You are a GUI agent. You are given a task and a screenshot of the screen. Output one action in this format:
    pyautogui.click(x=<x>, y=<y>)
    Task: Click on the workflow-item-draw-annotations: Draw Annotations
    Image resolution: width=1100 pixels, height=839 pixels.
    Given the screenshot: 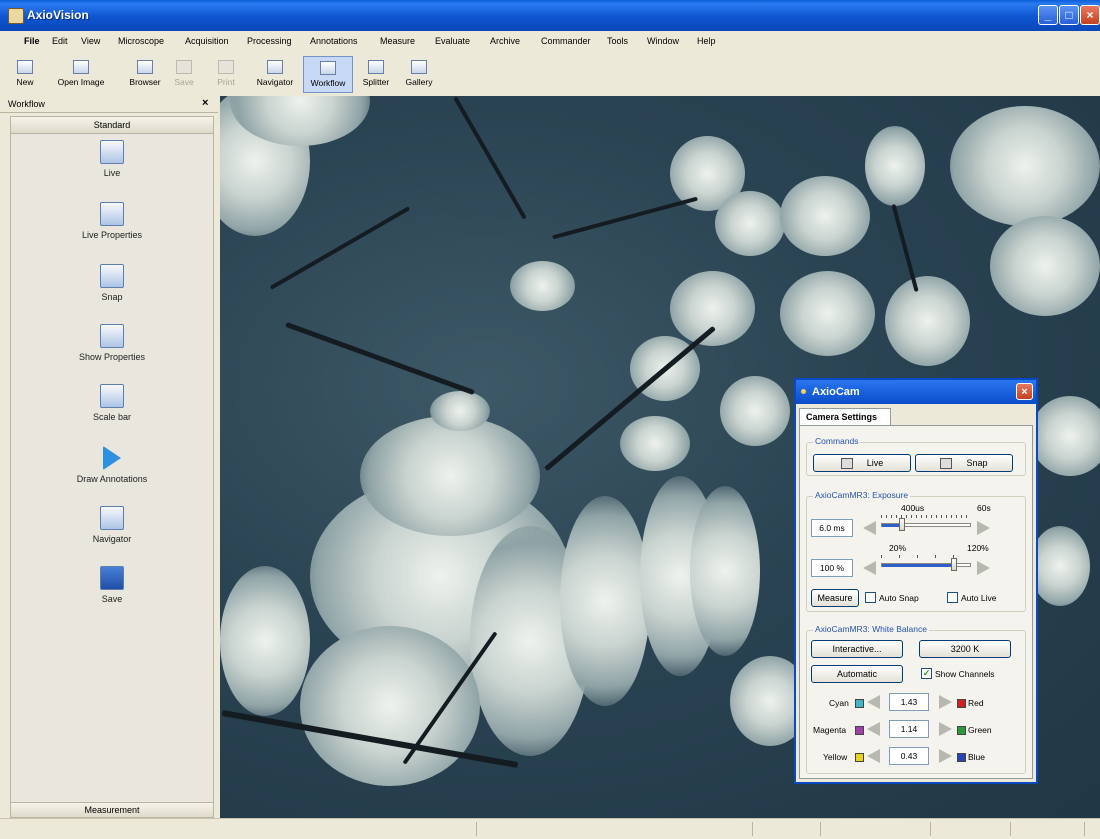 What is the action you would take?
    pyautogui.click(x=112, y=465)
    